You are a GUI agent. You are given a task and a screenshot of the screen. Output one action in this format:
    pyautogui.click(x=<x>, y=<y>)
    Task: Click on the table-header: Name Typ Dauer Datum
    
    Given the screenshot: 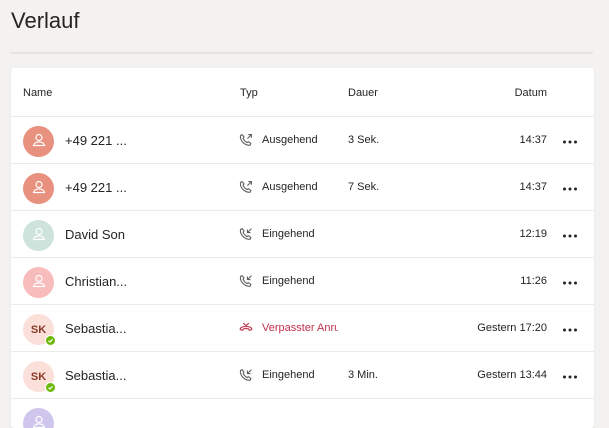 What is the action you would take?
    pyautogui.click(x=302, y=92)
    